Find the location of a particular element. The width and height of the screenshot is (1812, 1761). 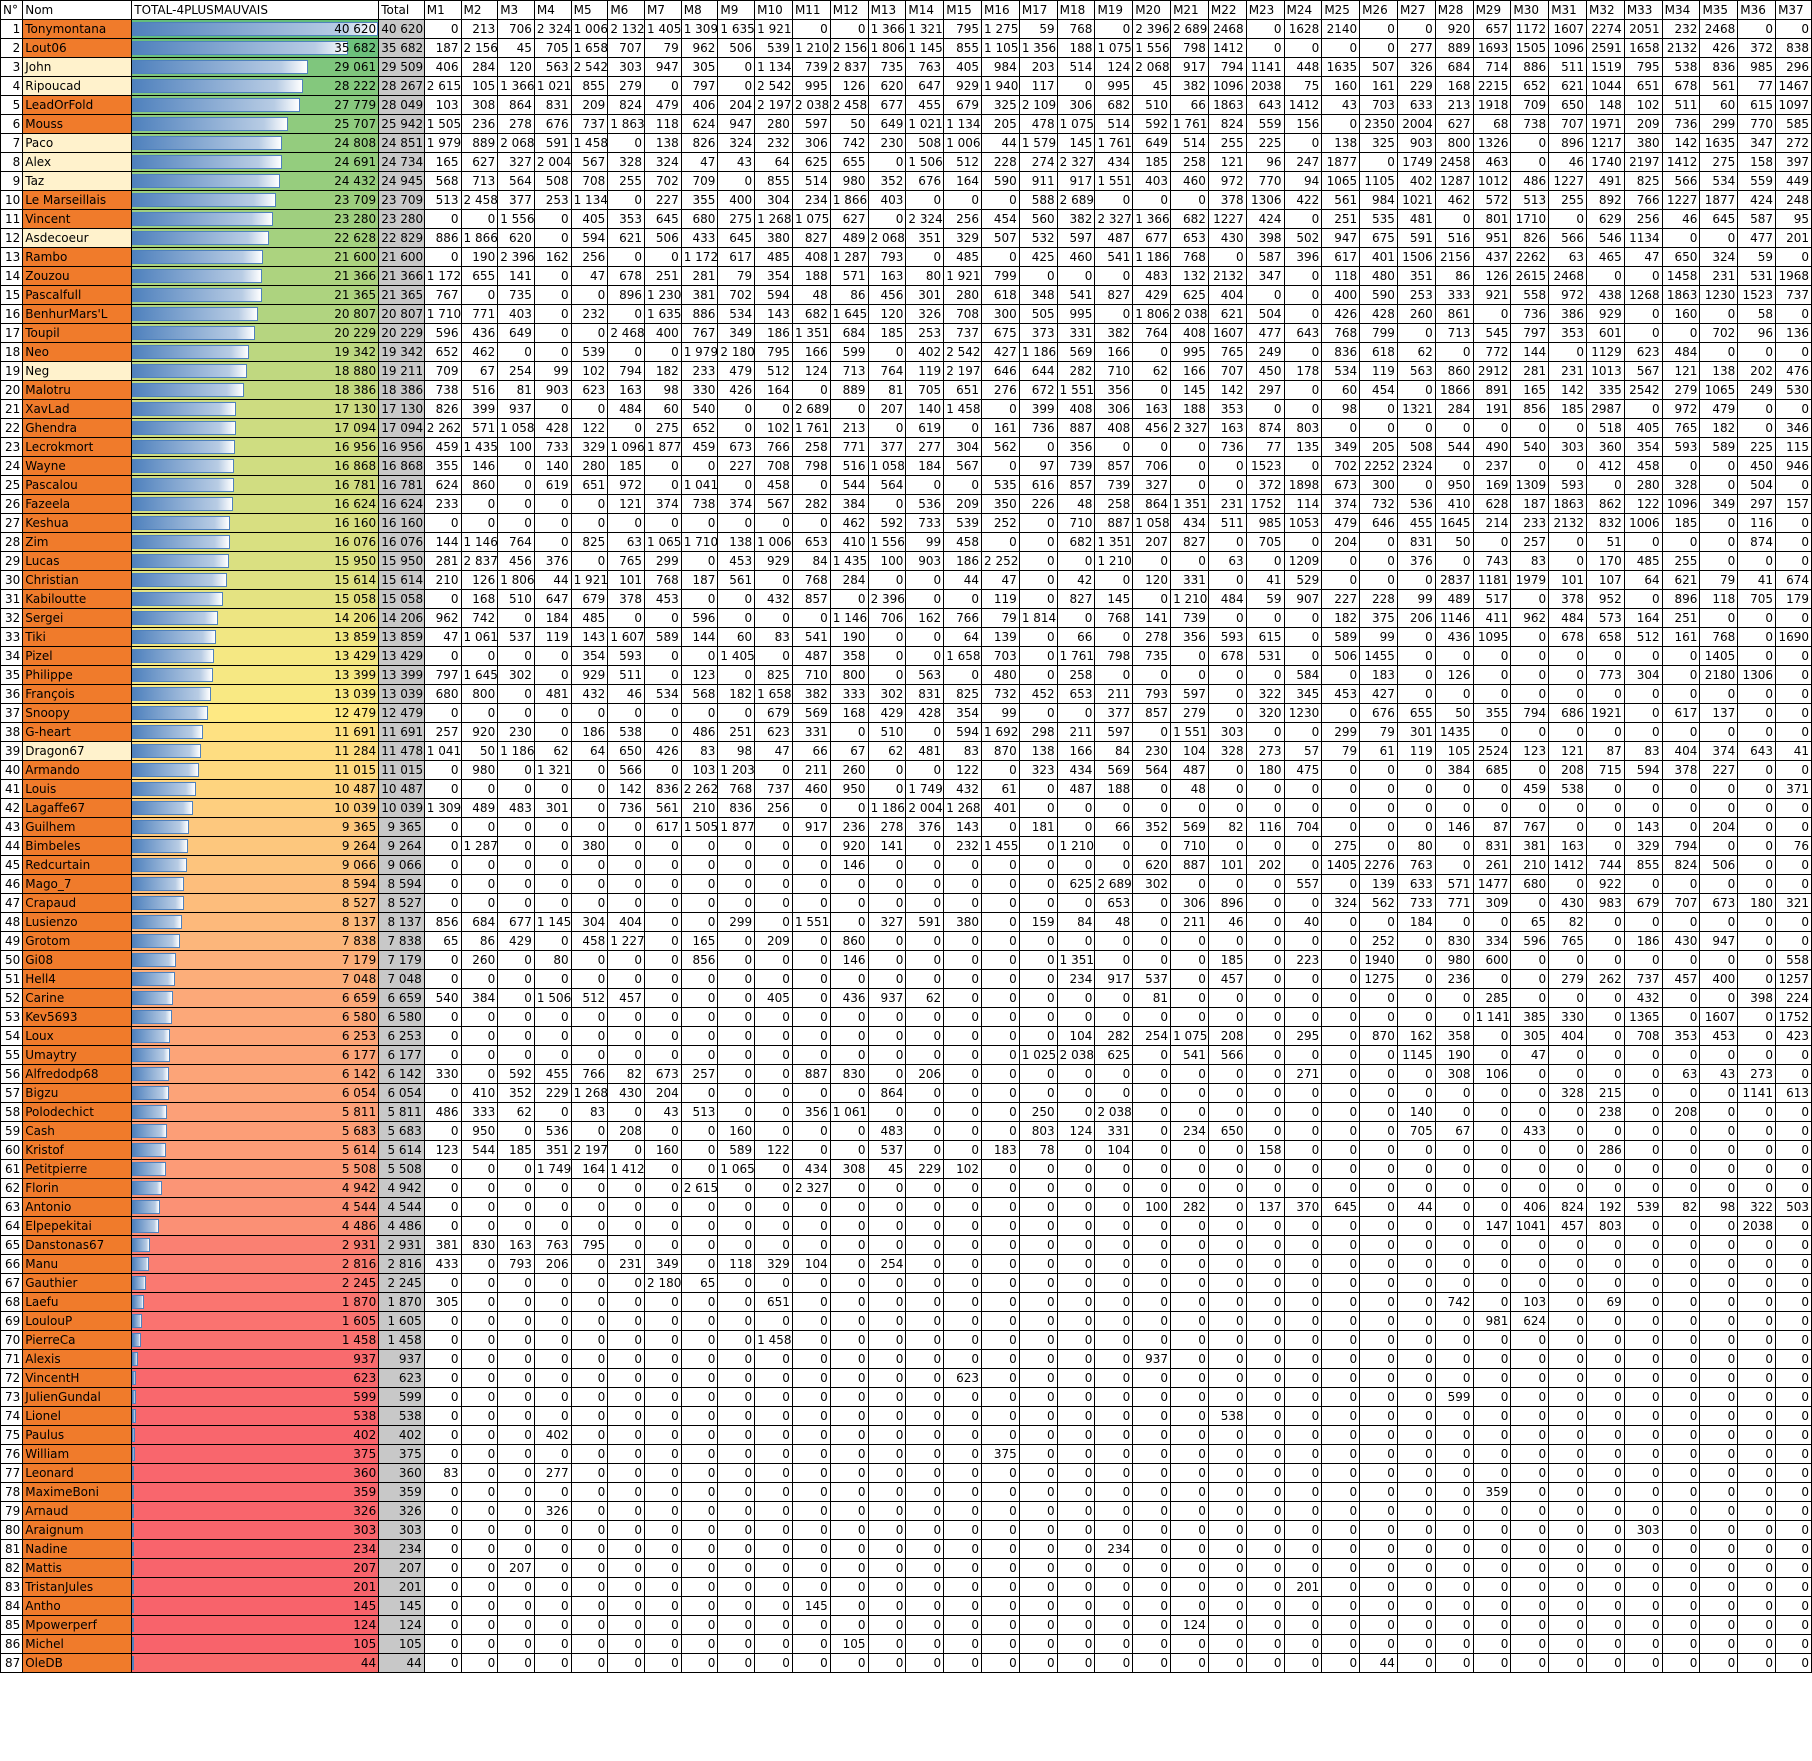

best-total-cell: 2 245 is located at coordinates (255, 1283).